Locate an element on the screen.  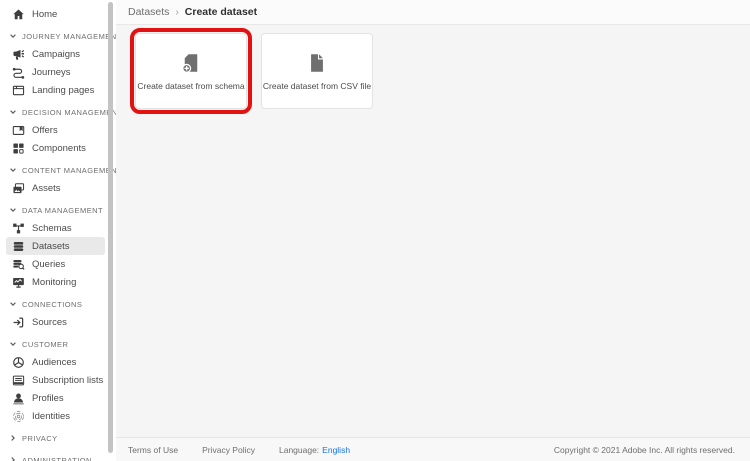
sidebar-item-label: Identities is located at coordinates (51, 416).